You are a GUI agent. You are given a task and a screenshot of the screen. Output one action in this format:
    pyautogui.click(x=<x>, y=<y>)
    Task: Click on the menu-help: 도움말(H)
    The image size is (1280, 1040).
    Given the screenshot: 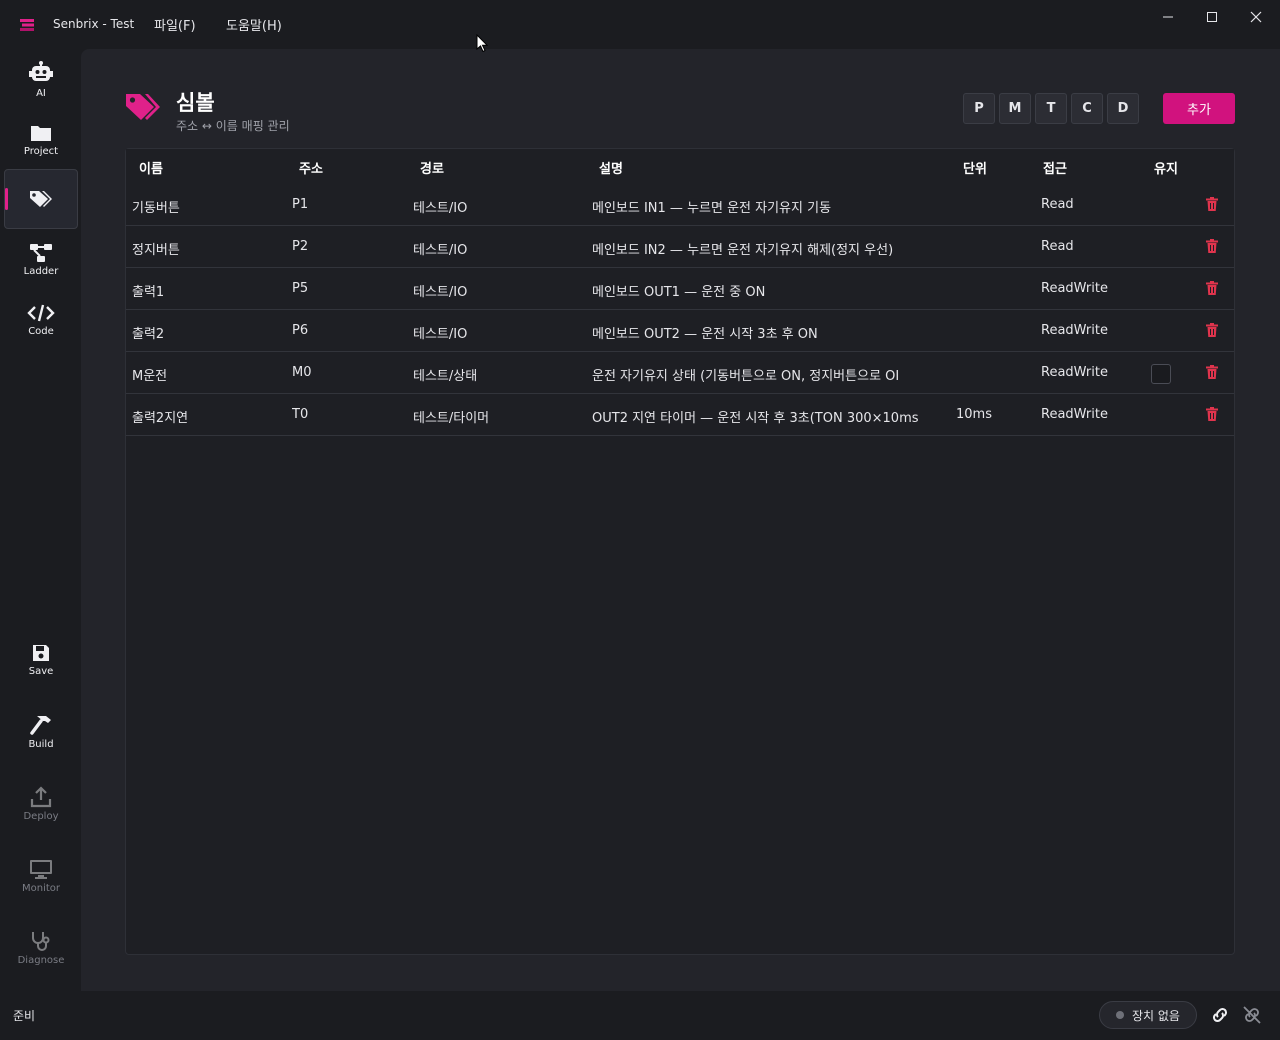 What is the action you would take?
    pyautogui.click(x=254, y=24)
    